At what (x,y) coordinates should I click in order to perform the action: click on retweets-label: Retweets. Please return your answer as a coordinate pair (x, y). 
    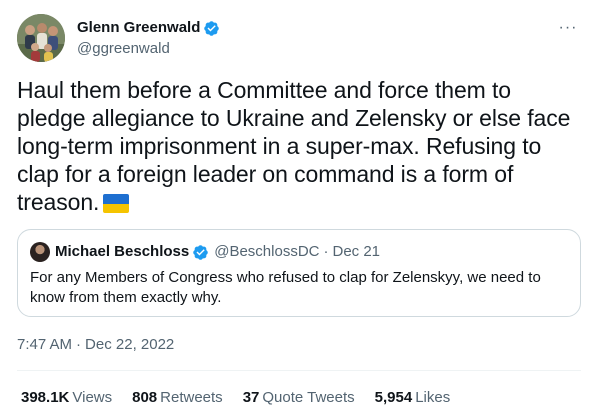
    Looking at the image, I should click on (191, 397).